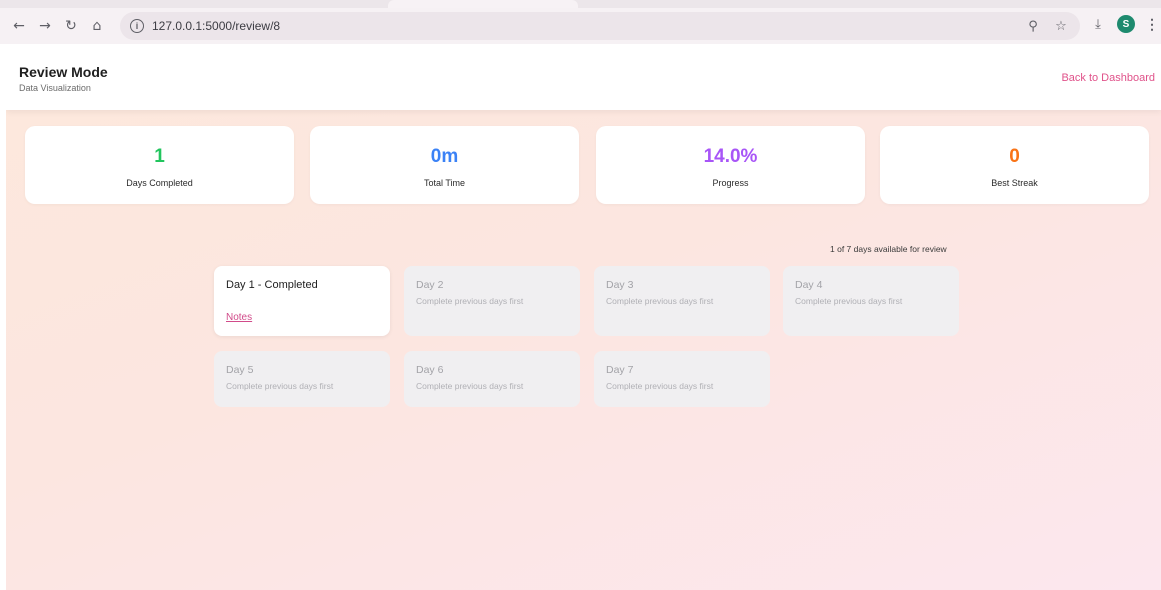 Image resolution: width=1161 pixels, height=590 pixels. What do you see at coordinates (620, 285) in the screenshot?
I see `day-title: Day 3` at bounding box center [620, 285].